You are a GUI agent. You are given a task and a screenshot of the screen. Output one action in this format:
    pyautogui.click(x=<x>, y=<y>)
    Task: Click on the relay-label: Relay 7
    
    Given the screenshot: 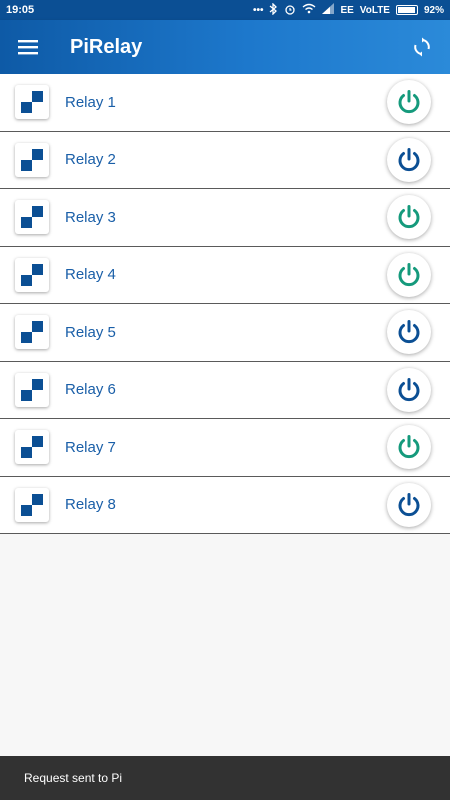 What is the action you would take?
    pyautogui.click(x=90, y=447)
    